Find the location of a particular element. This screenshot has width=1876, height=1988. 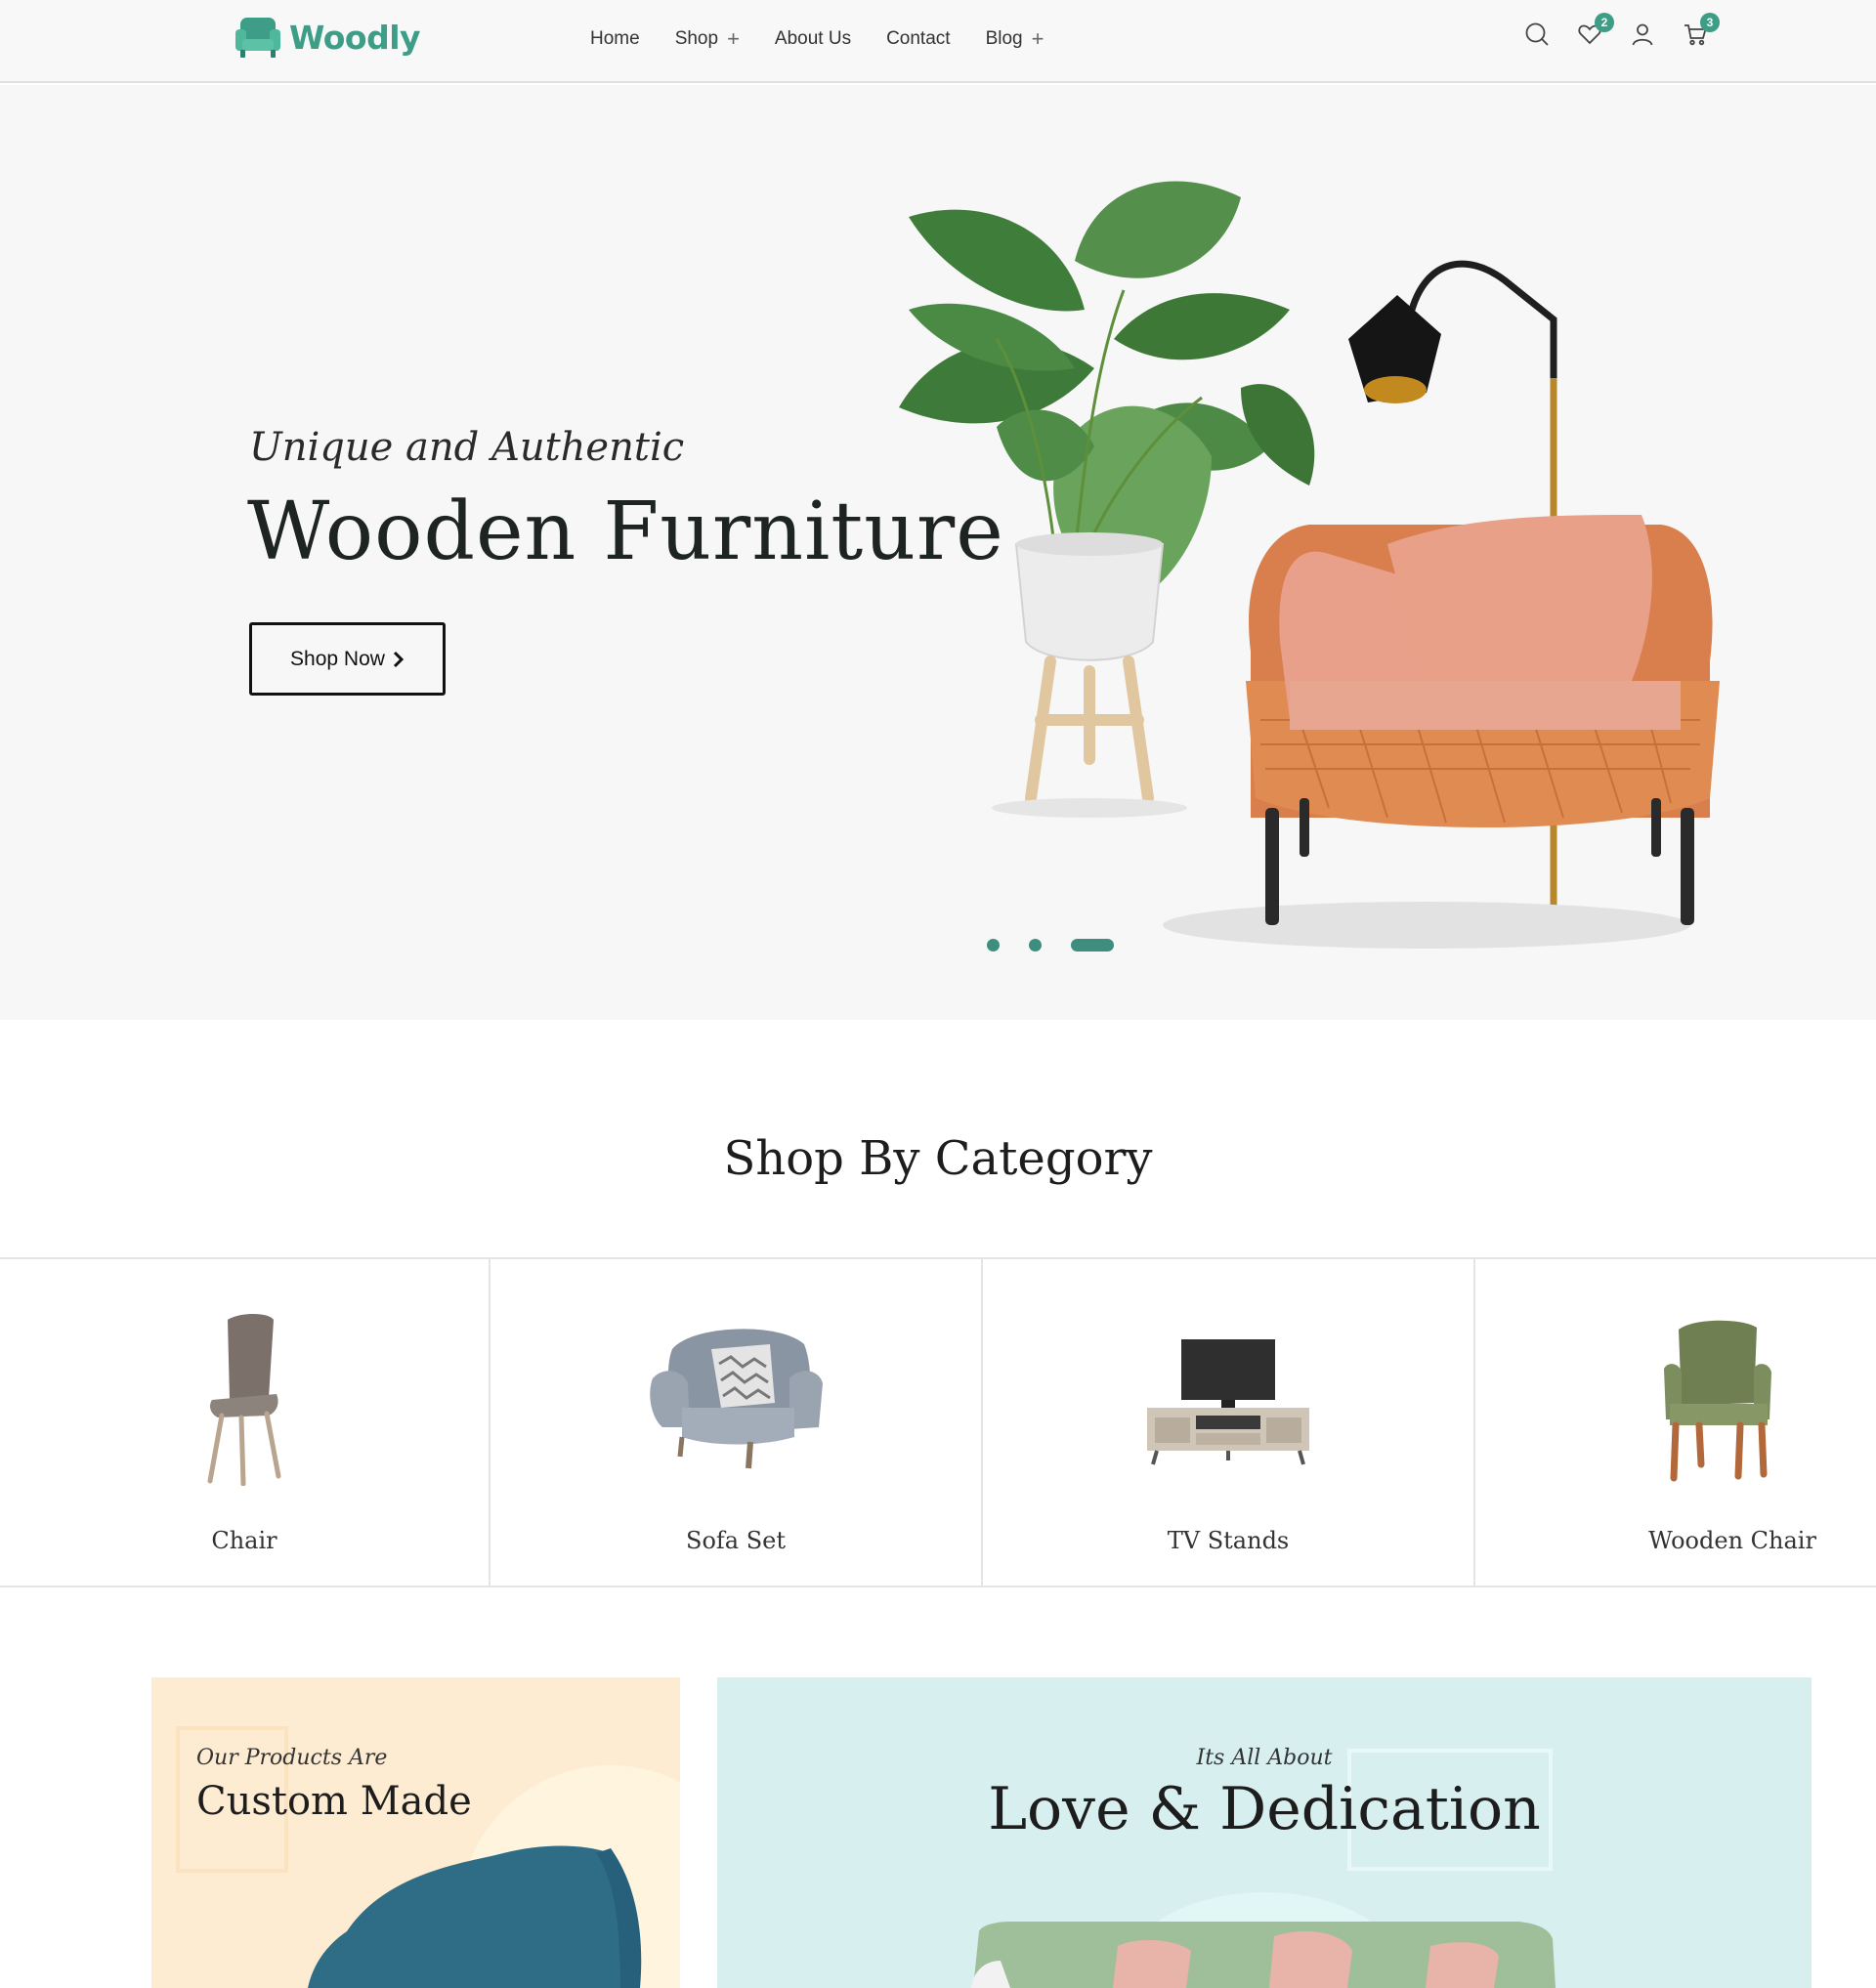

promo-subtitle: Its All About is located at coordinates (1264, 1758).